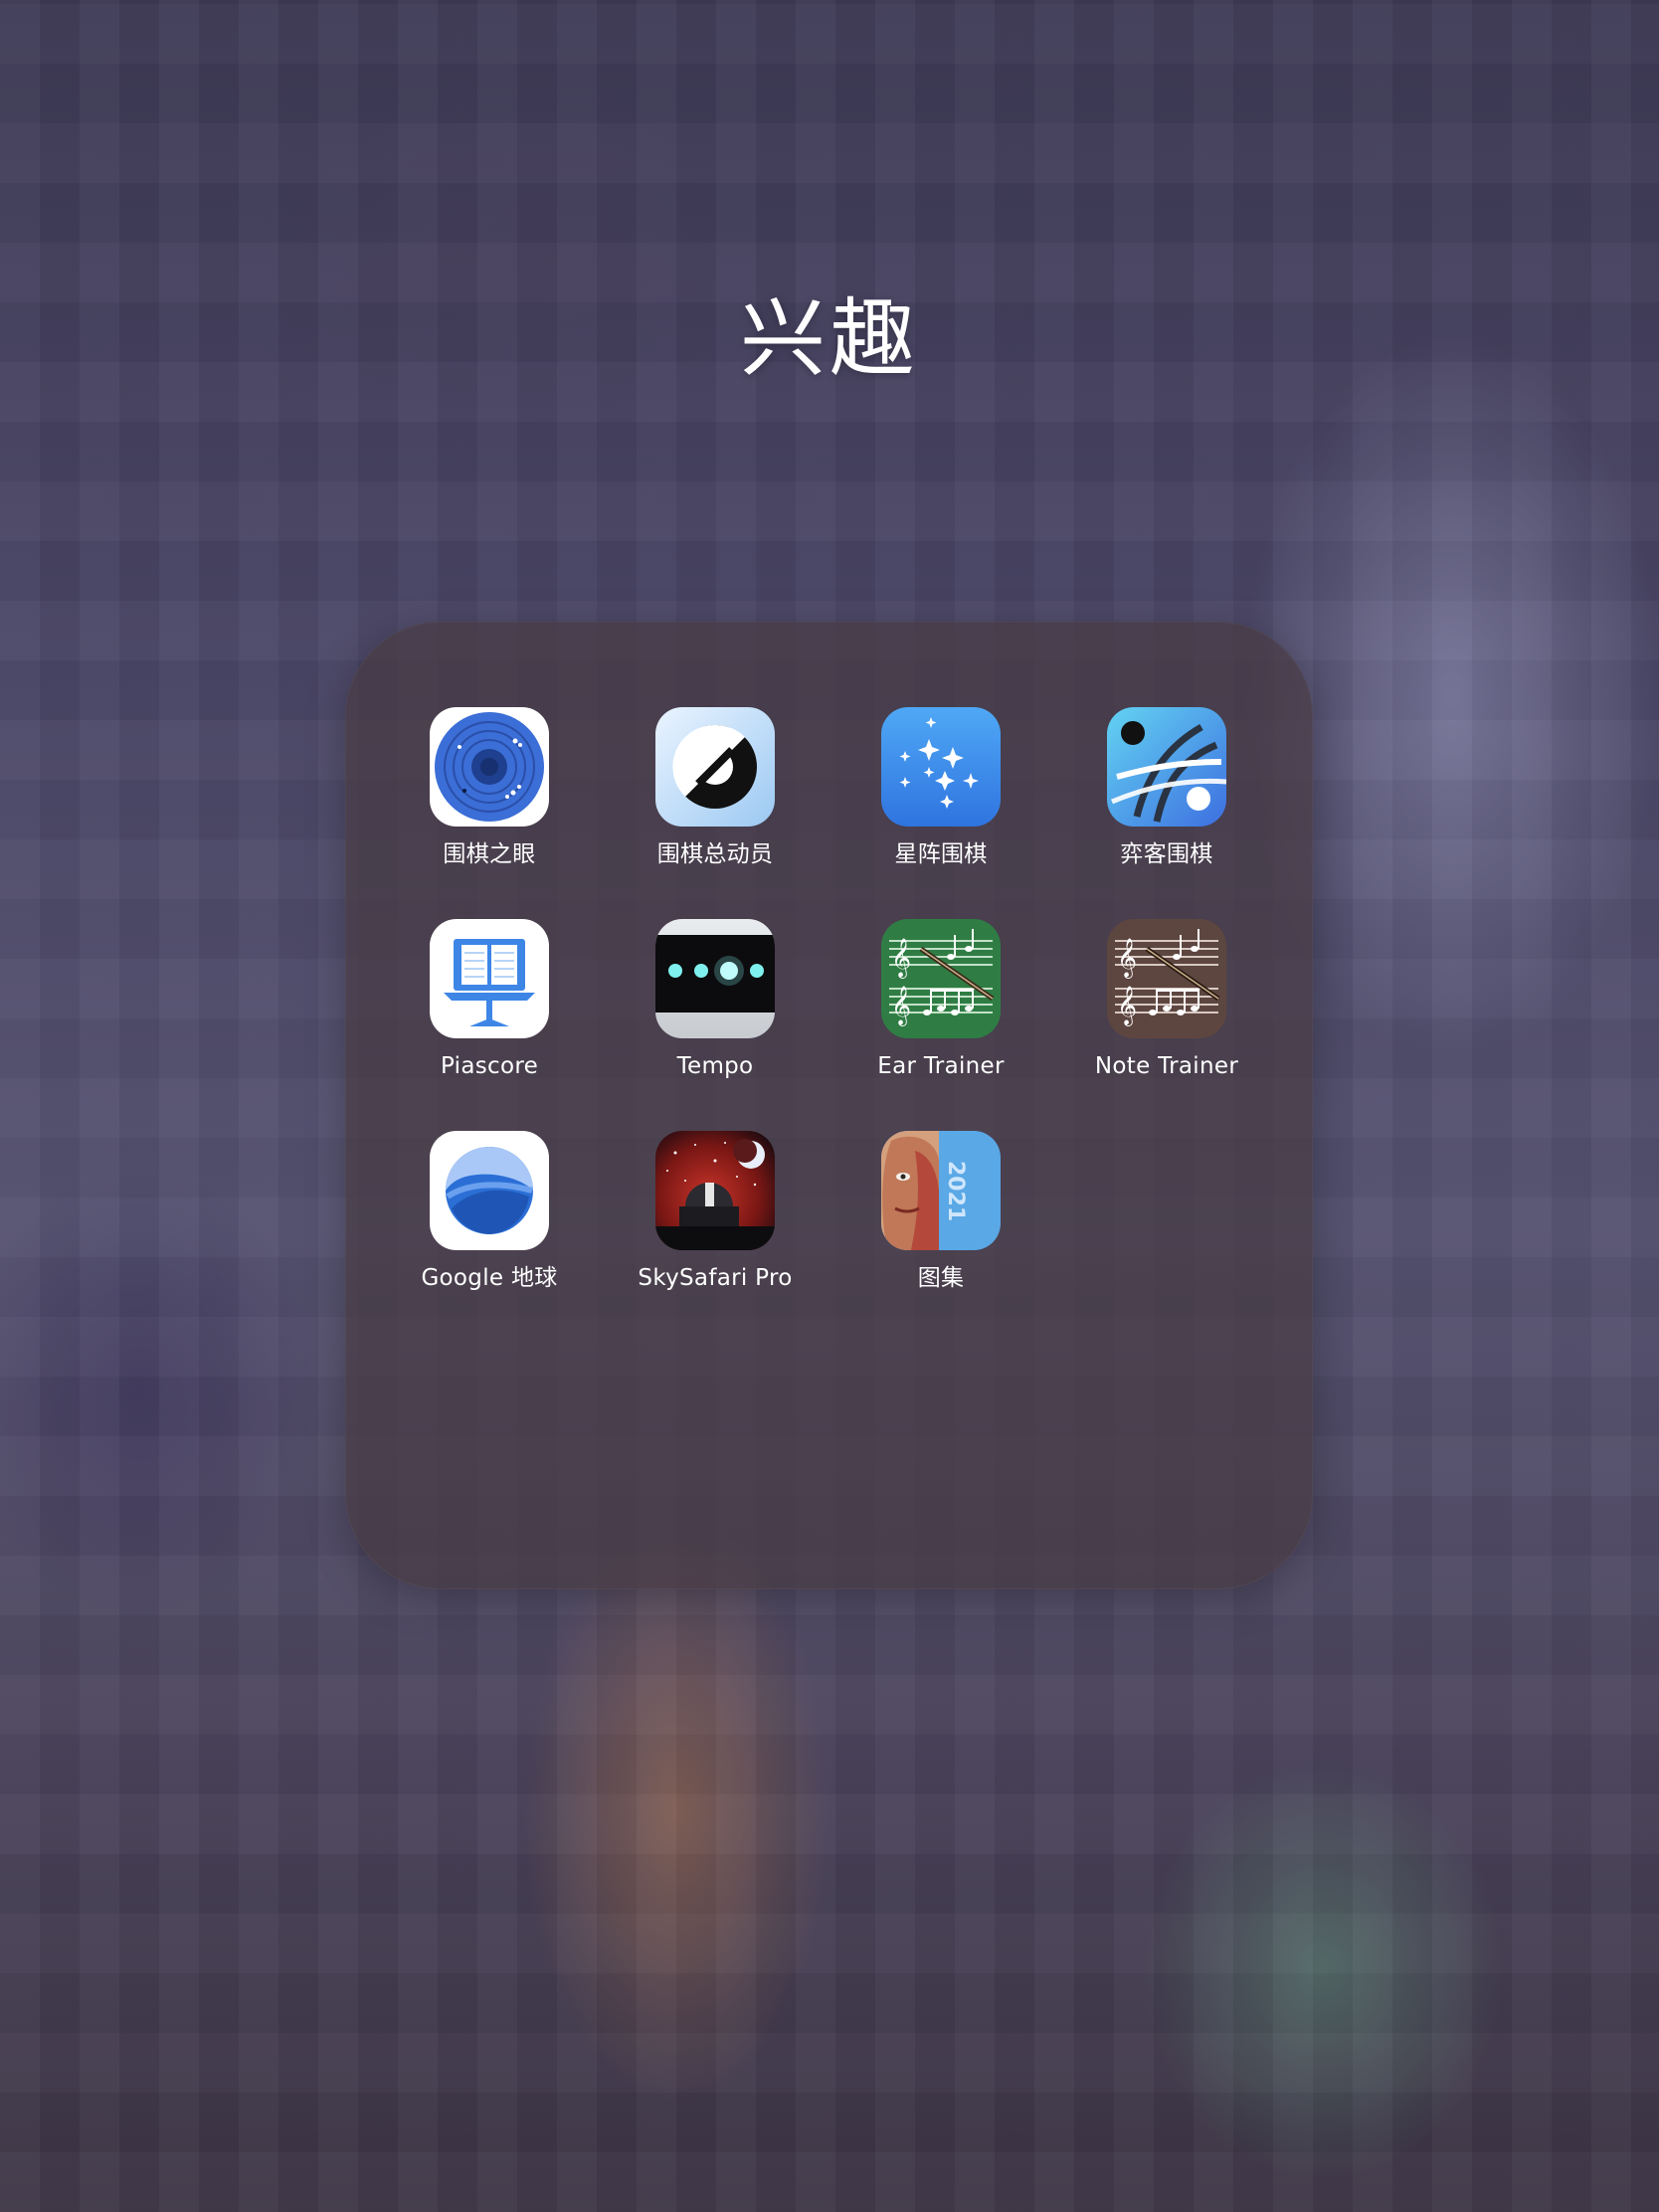  I want to click on sheet-music-green-icon: 𝄞 𝄞, so click(941, 978).